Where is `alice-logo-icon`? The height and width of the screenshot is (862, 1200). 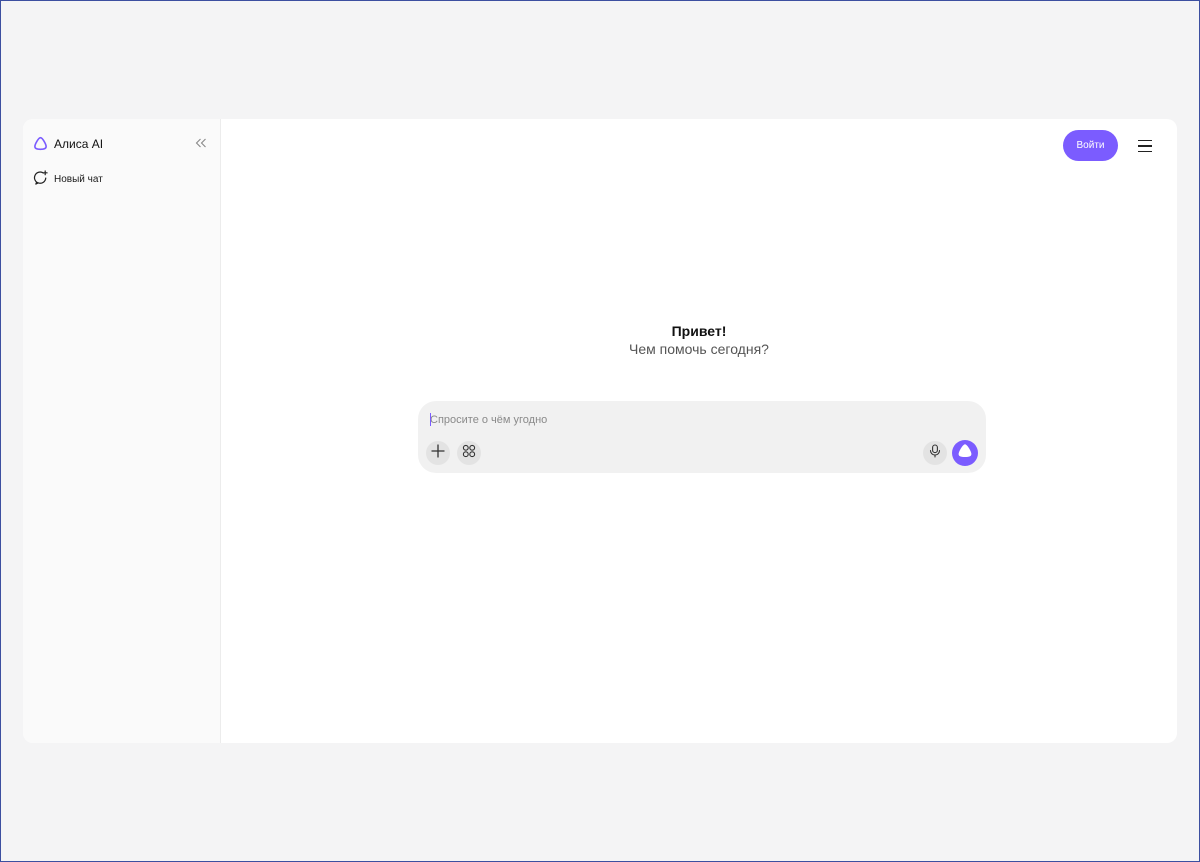
alice-logo-icon is located at coordinates (40, 143).